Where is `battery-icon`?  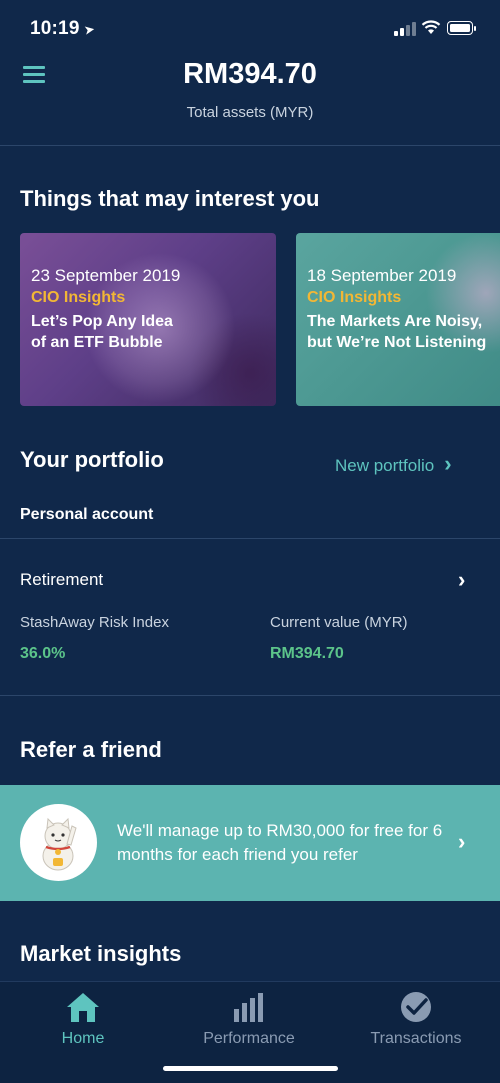
battery-icon is located at coordinates (461, 28).